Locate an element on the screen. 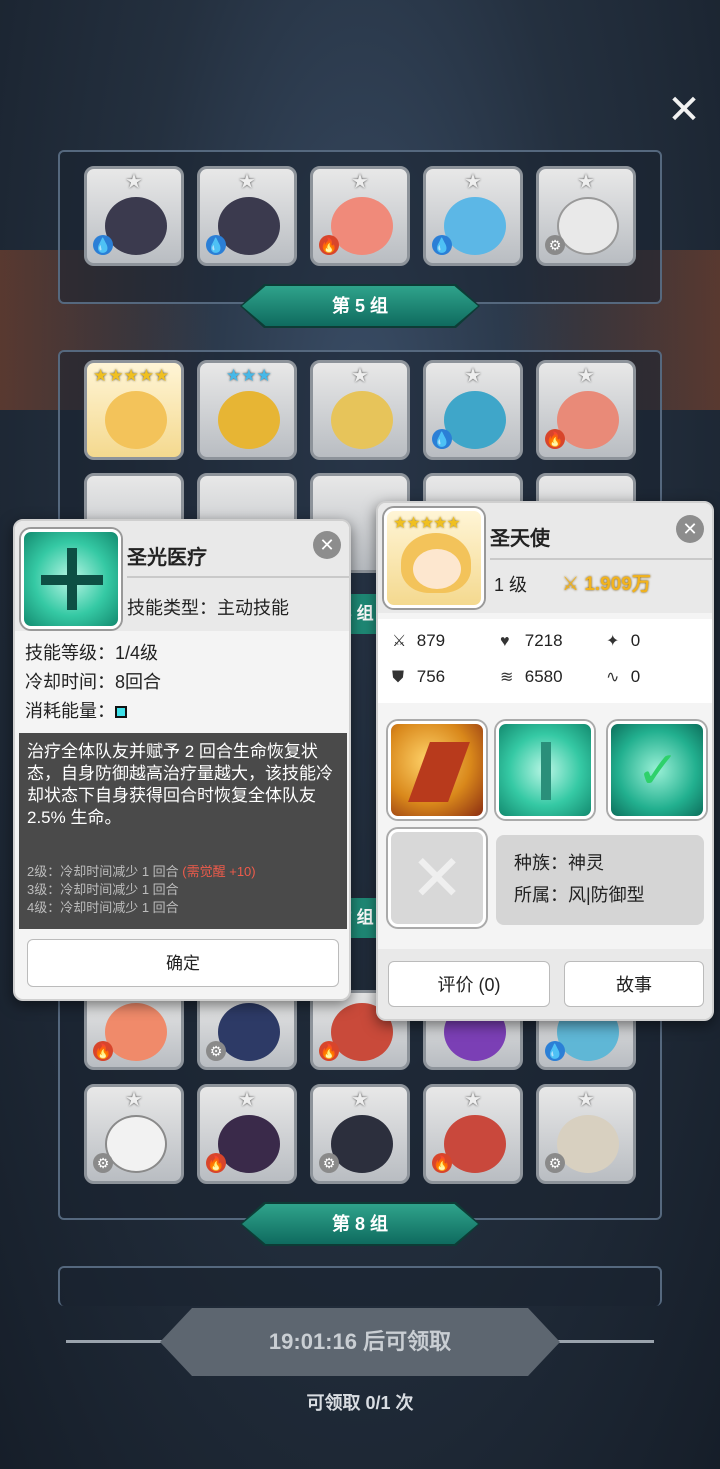 The width and height of the screenshot is (720, 1469). stat-attack: ⚔ 879 is located at coordinates (418, 641).